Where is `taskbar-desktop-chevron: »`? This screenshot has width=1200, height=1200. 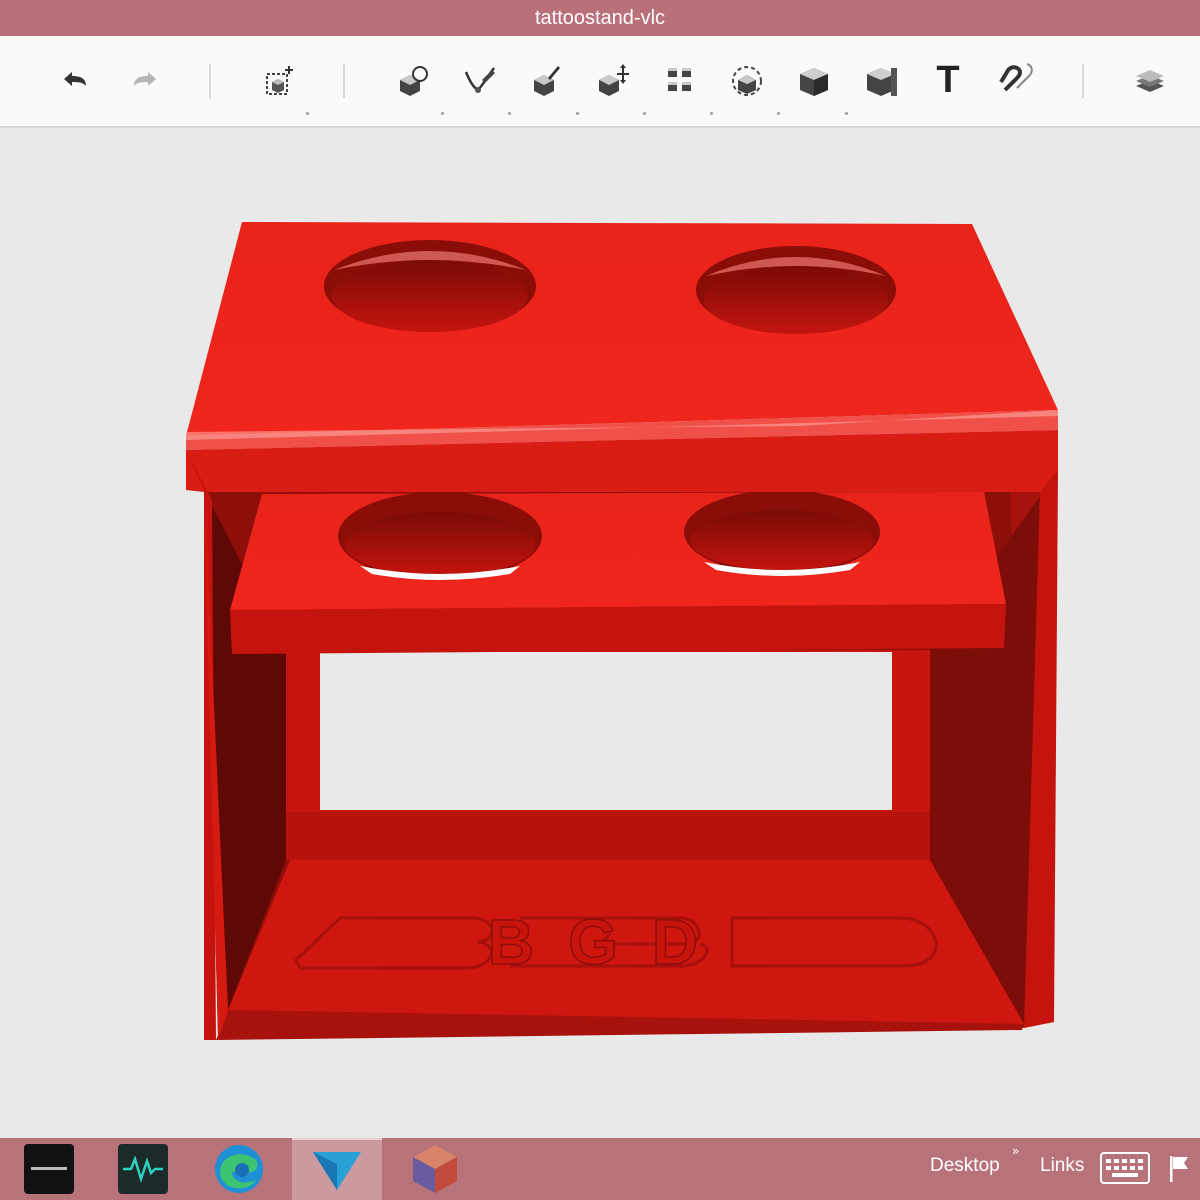
taskbar-desktop-chevron: » is located at coordinates (1015, 1151).